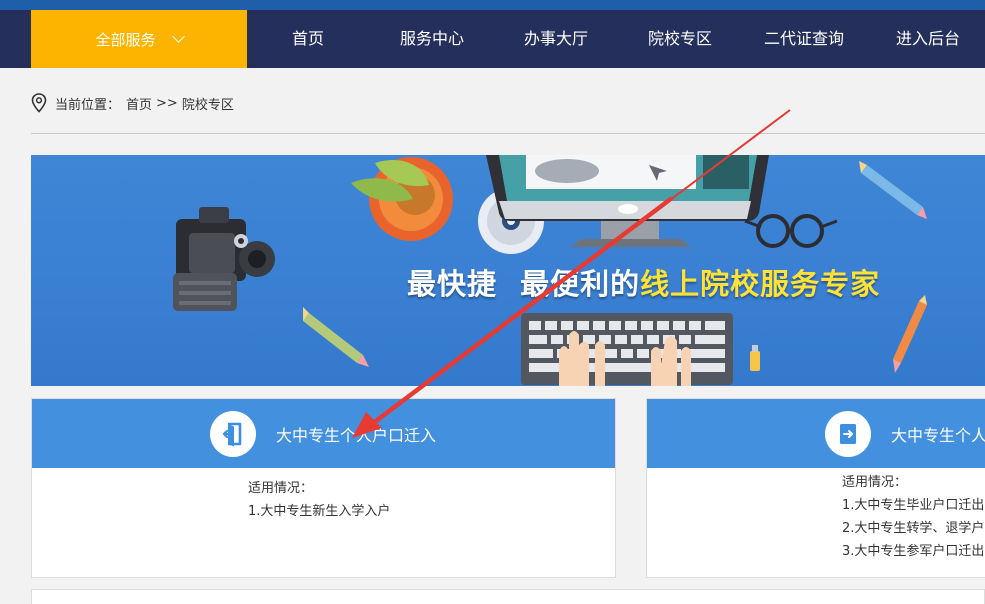  What do you see at coordinates (938, 435) in the screenshot?
I see `card-title: 大中专生个人户口迁出` at bounding box center [938, 435].